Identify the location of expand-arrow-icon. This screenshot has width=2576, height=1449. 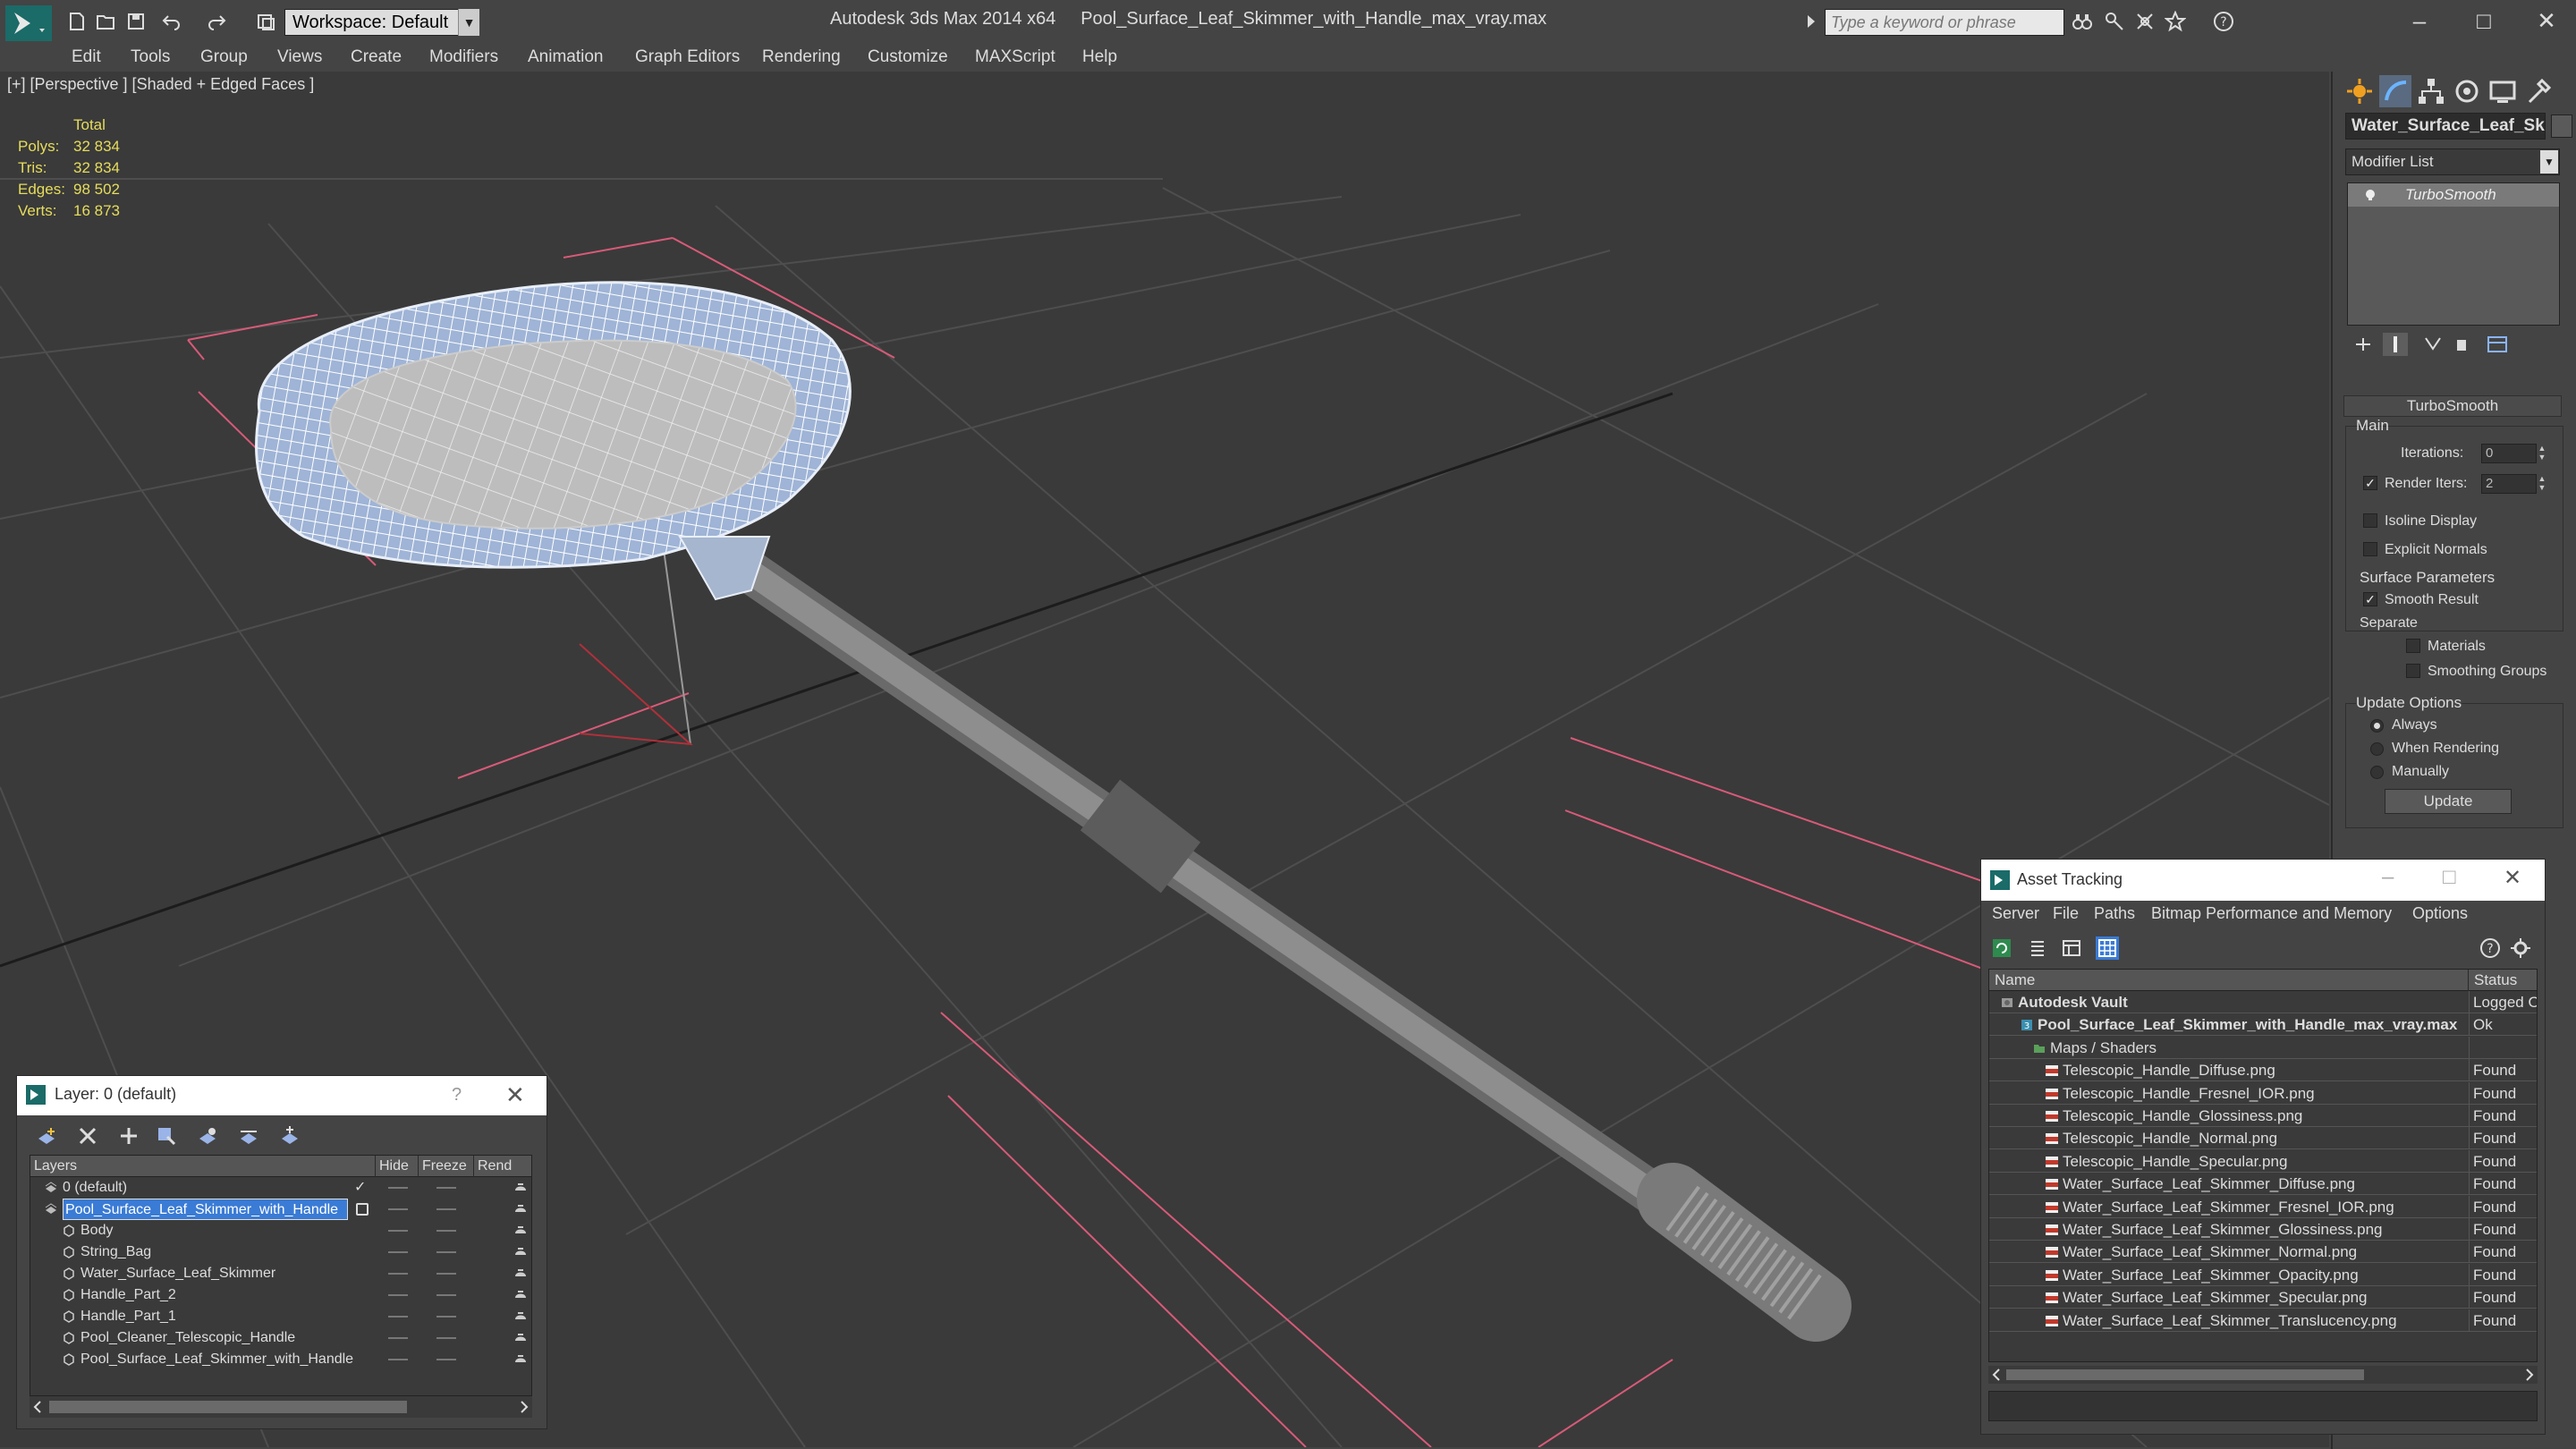
(1811, 21).